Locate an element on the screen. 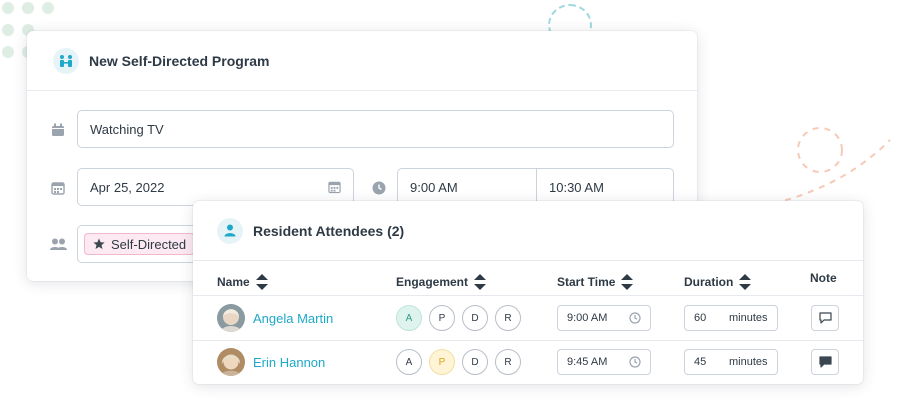 The image size is (900, 408). program-title: New Self-Directed Program is located at coordinates (179, 60).